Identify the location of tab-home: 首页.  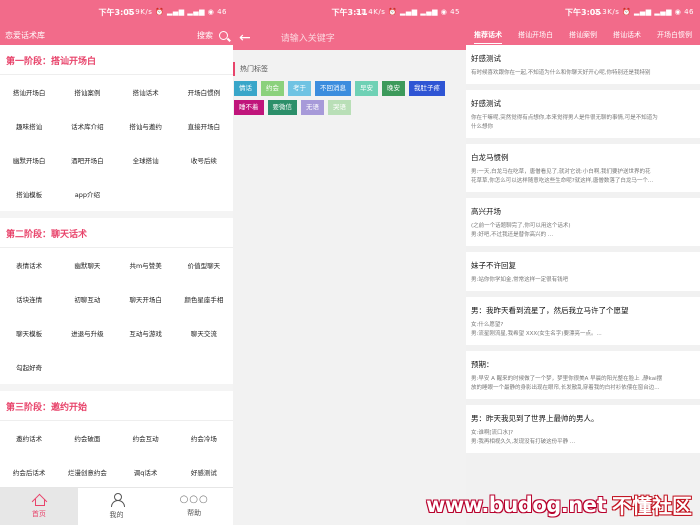
(39, 506).